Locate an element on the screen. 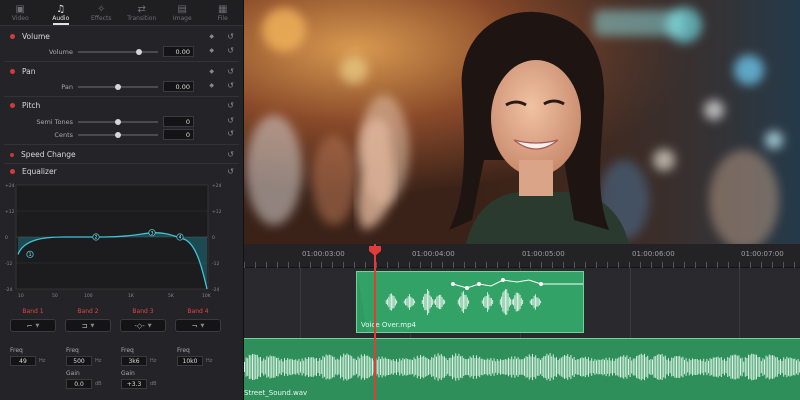 This screenshot has width=800, height=400. tab-image: ▤ Image is located at coordinates (182, 12).